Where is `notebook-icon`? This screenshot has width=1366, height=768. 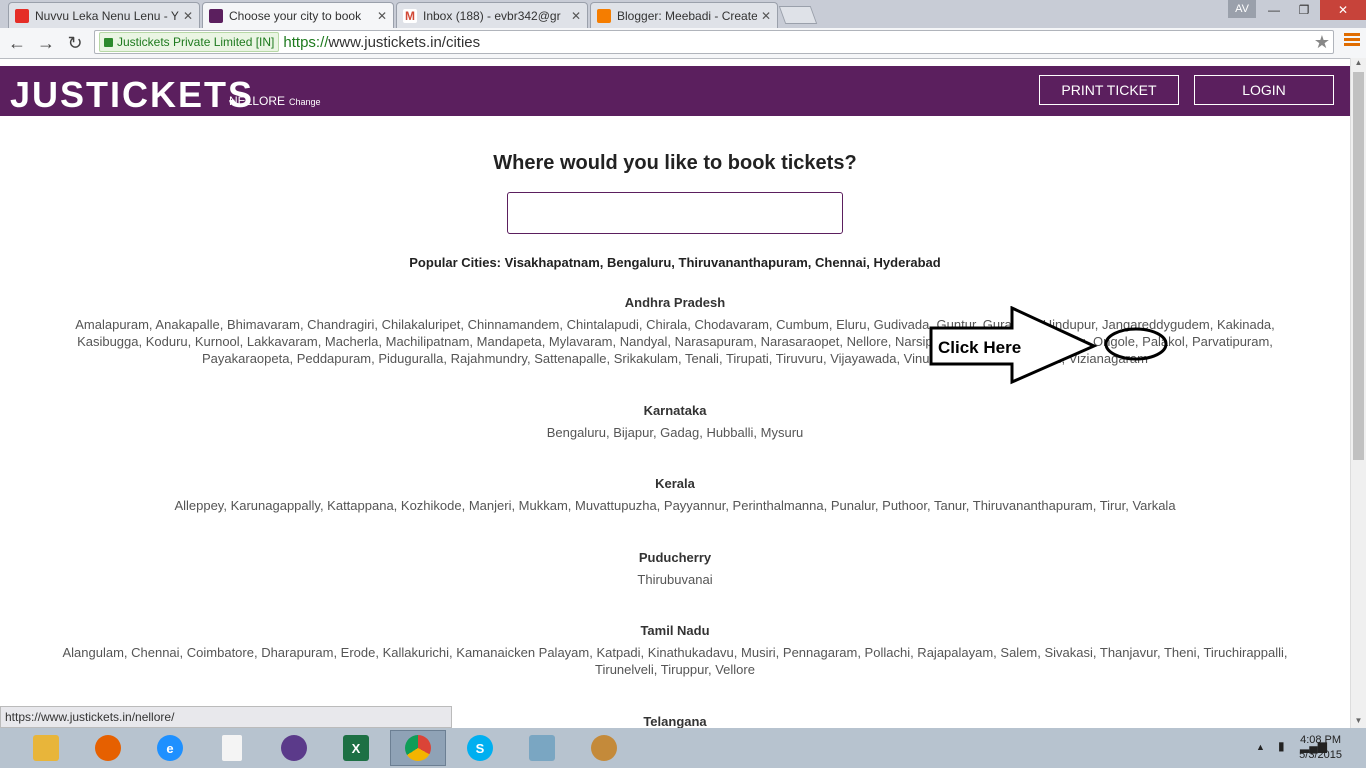 notebook-icon is located at coordinates (542, 748).